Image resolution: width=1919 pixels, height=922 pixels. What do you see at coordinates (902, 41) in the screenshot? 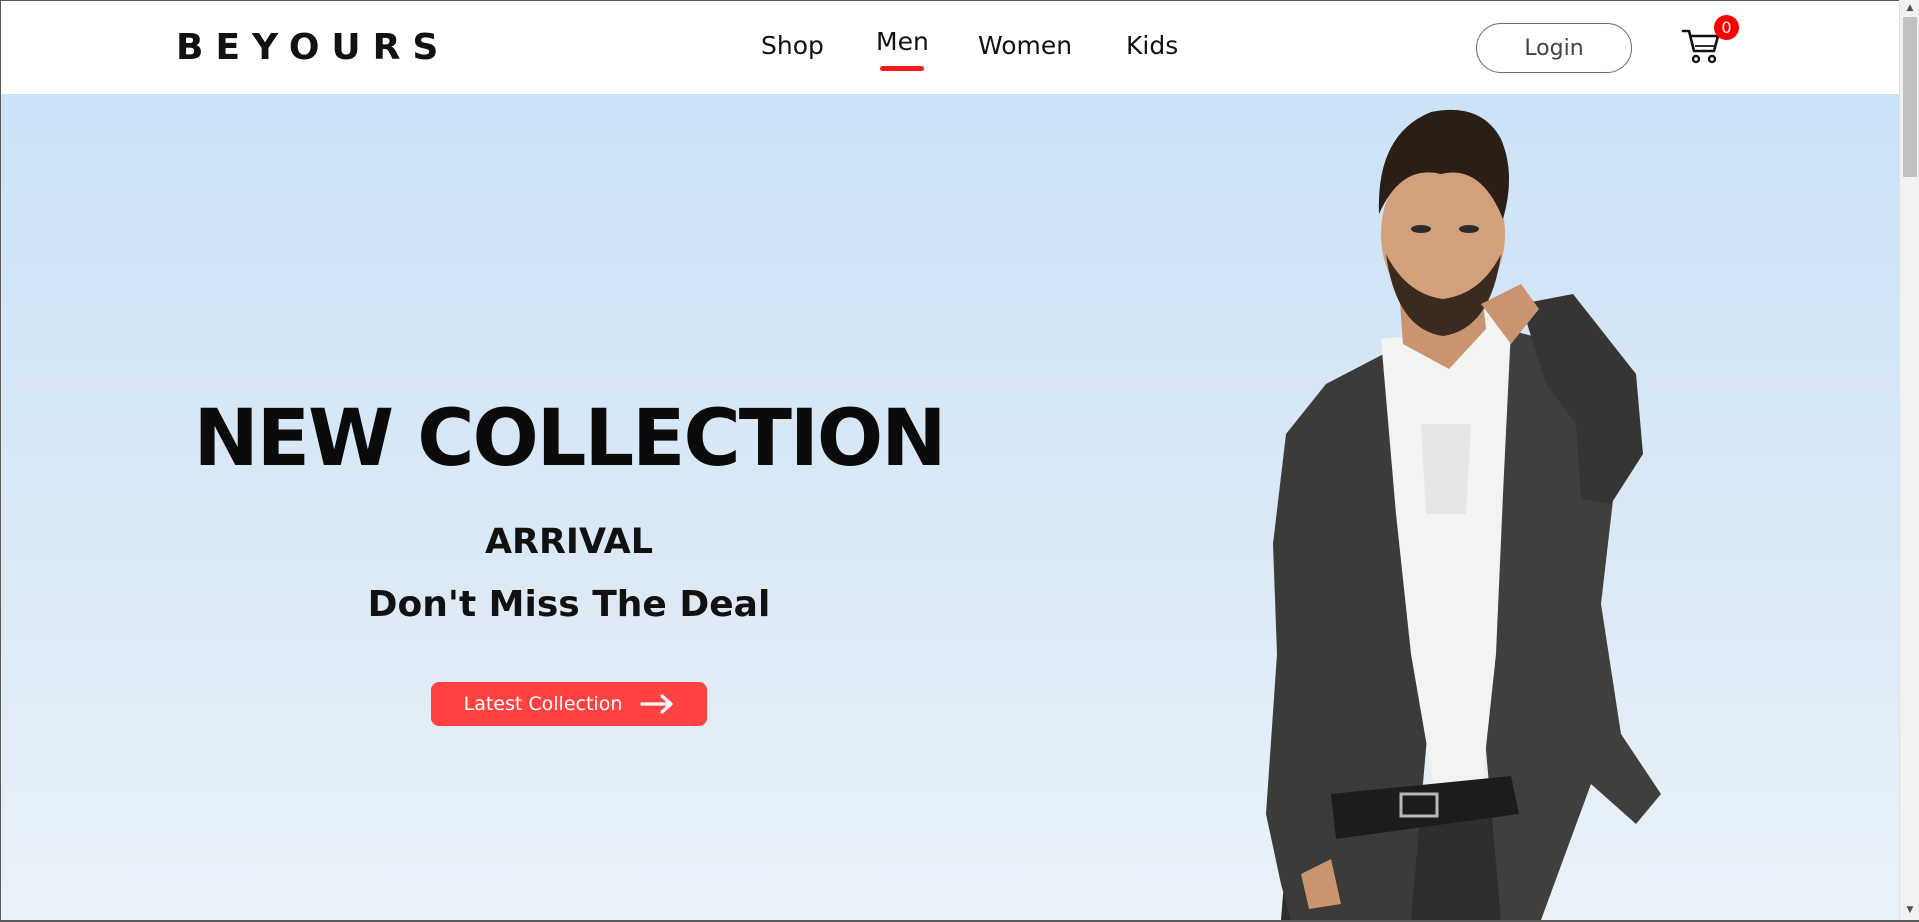
I see `nav-men: Men` at bounding box center [902, 41].